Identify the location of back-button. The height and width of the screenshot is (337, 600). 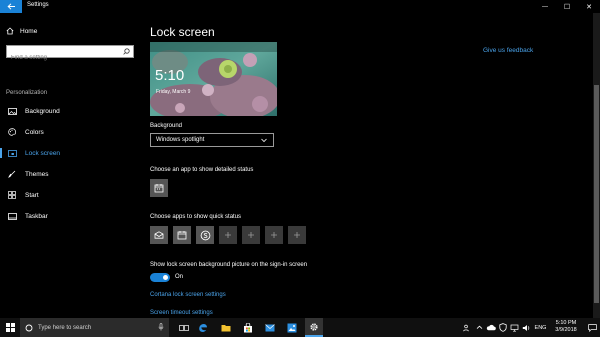
(11, 6).